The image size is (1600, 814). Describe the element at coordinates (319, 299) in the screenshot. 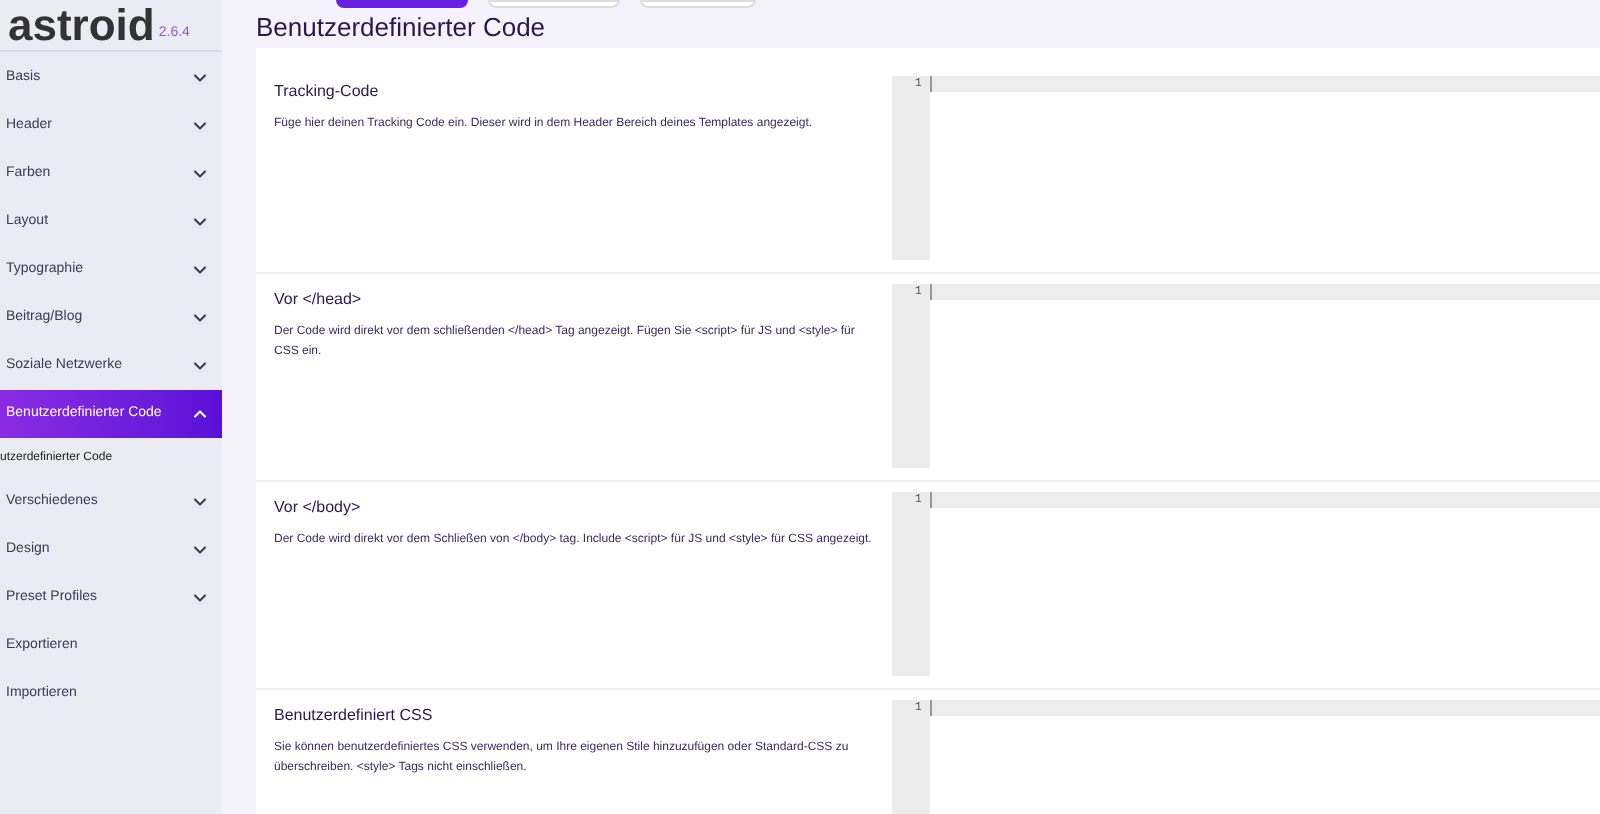

I see `section-title: Vor </head>` at that location.